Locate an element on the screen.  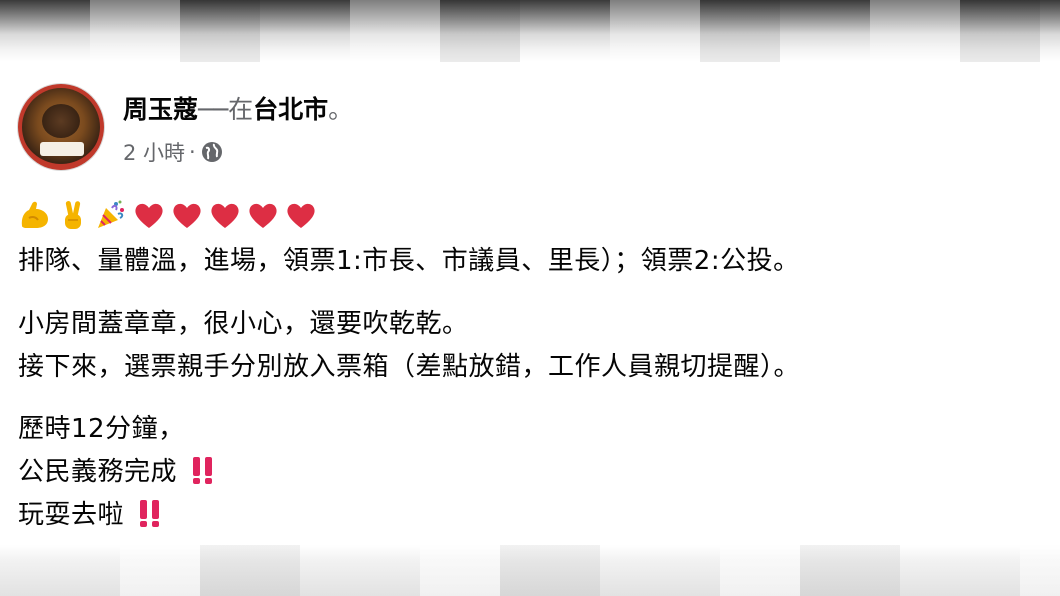
post-timestamp: 2 小時 is located at coordinates (154, 152).